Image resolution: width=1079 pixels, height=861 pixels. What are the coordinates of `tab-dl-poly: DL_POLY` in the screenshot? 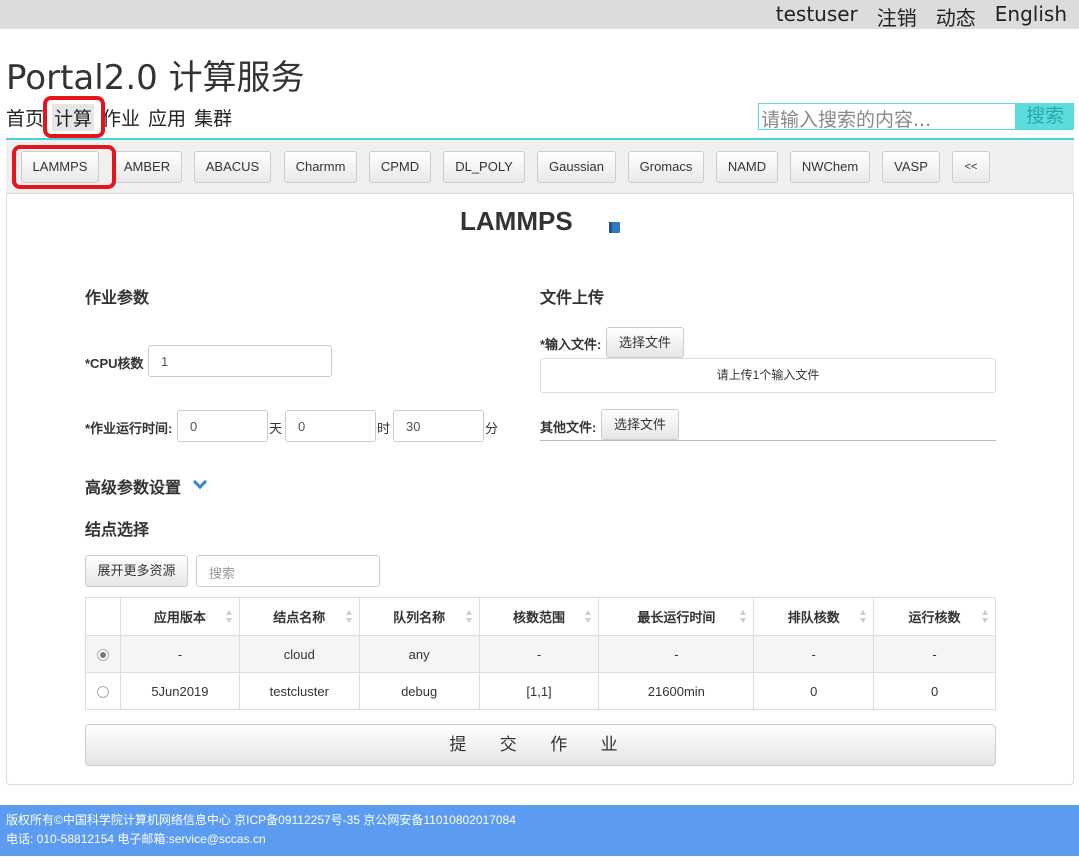 It's located at (484, 167).